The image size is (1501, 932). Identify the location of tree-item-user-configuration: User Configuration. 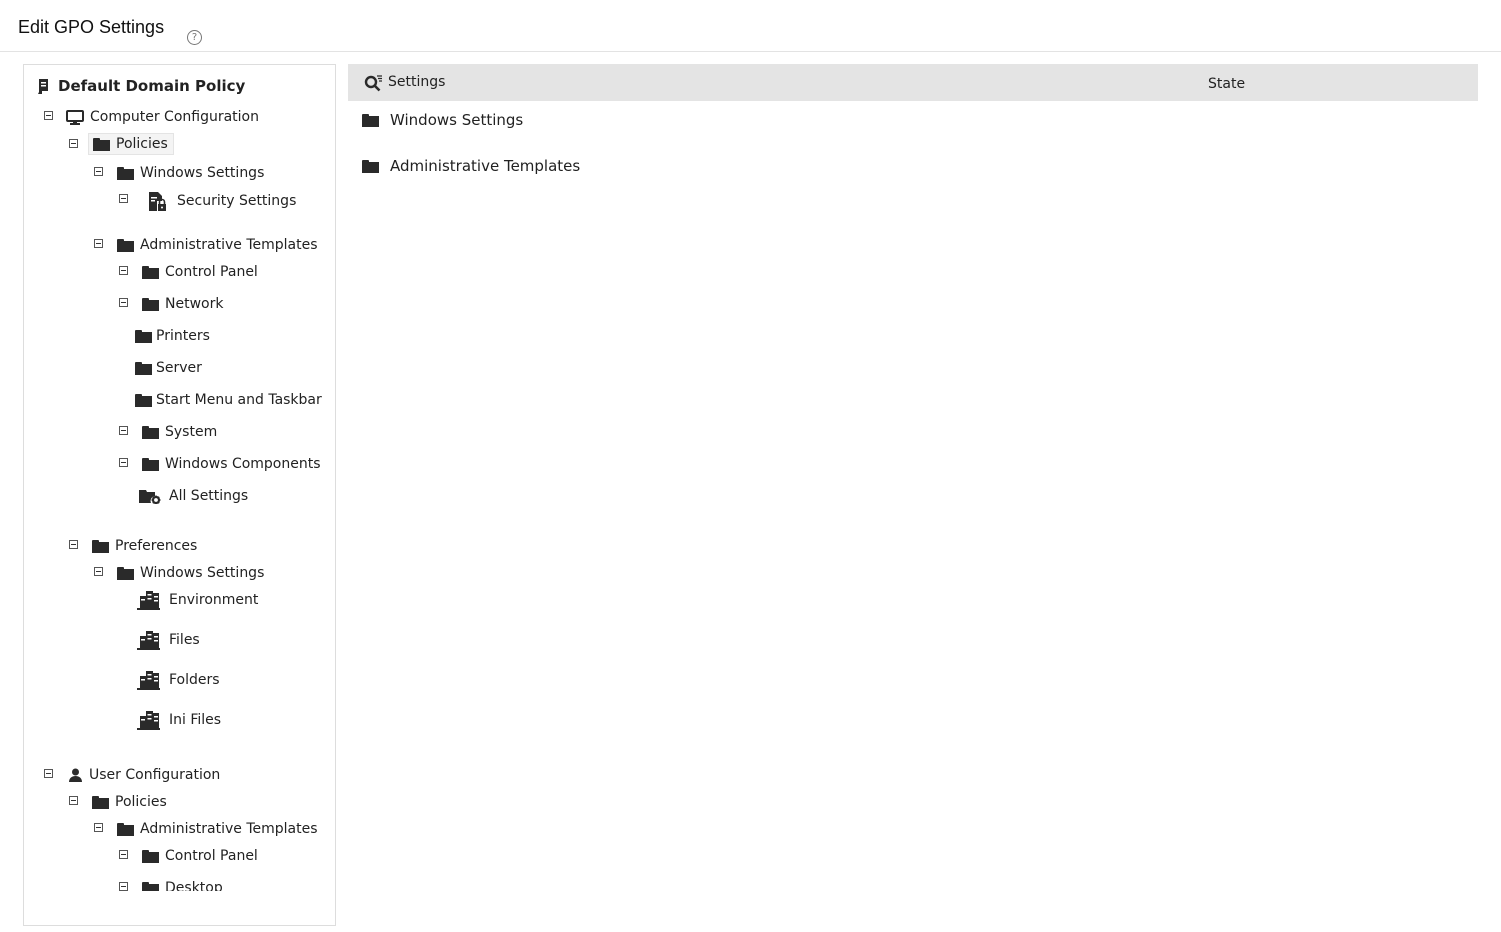
(144, 775).